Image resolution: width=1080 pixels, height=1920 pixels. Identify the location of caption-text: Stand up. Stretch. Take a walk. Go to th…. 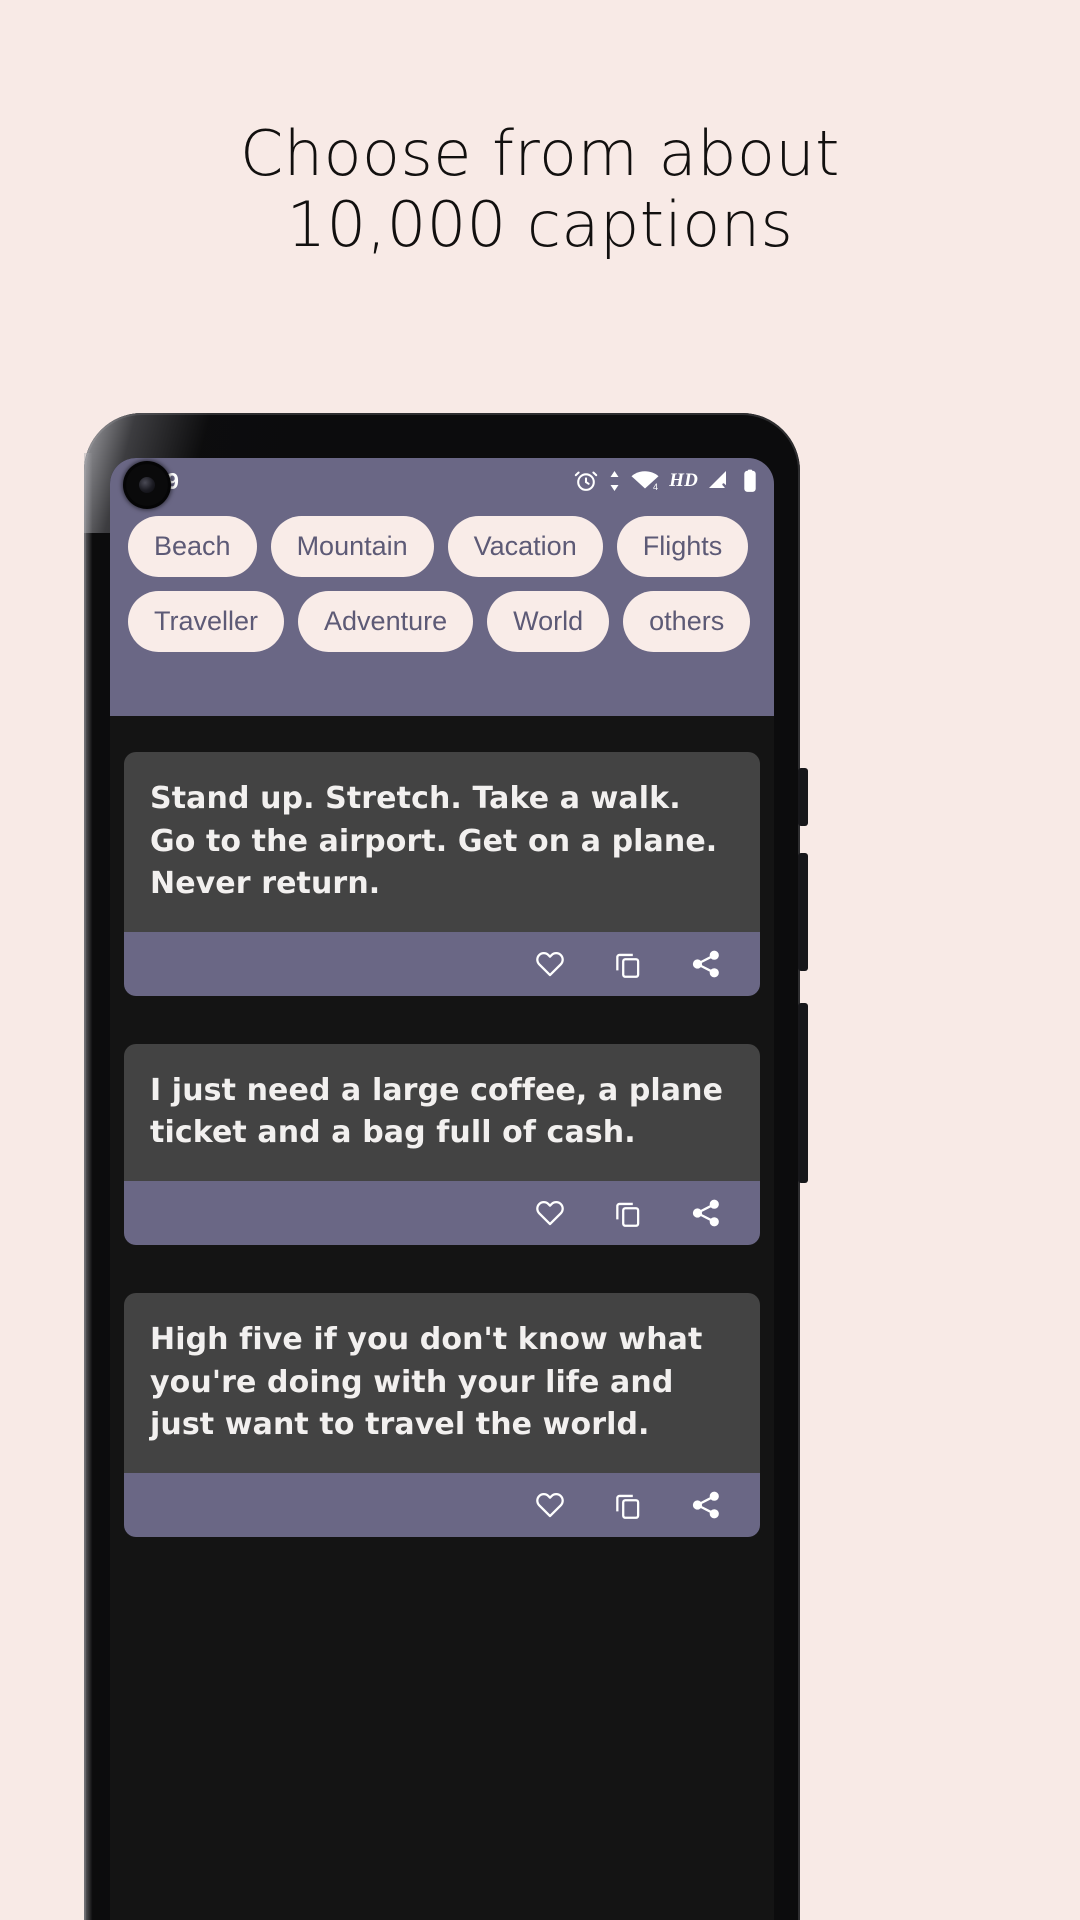
(442, 842).